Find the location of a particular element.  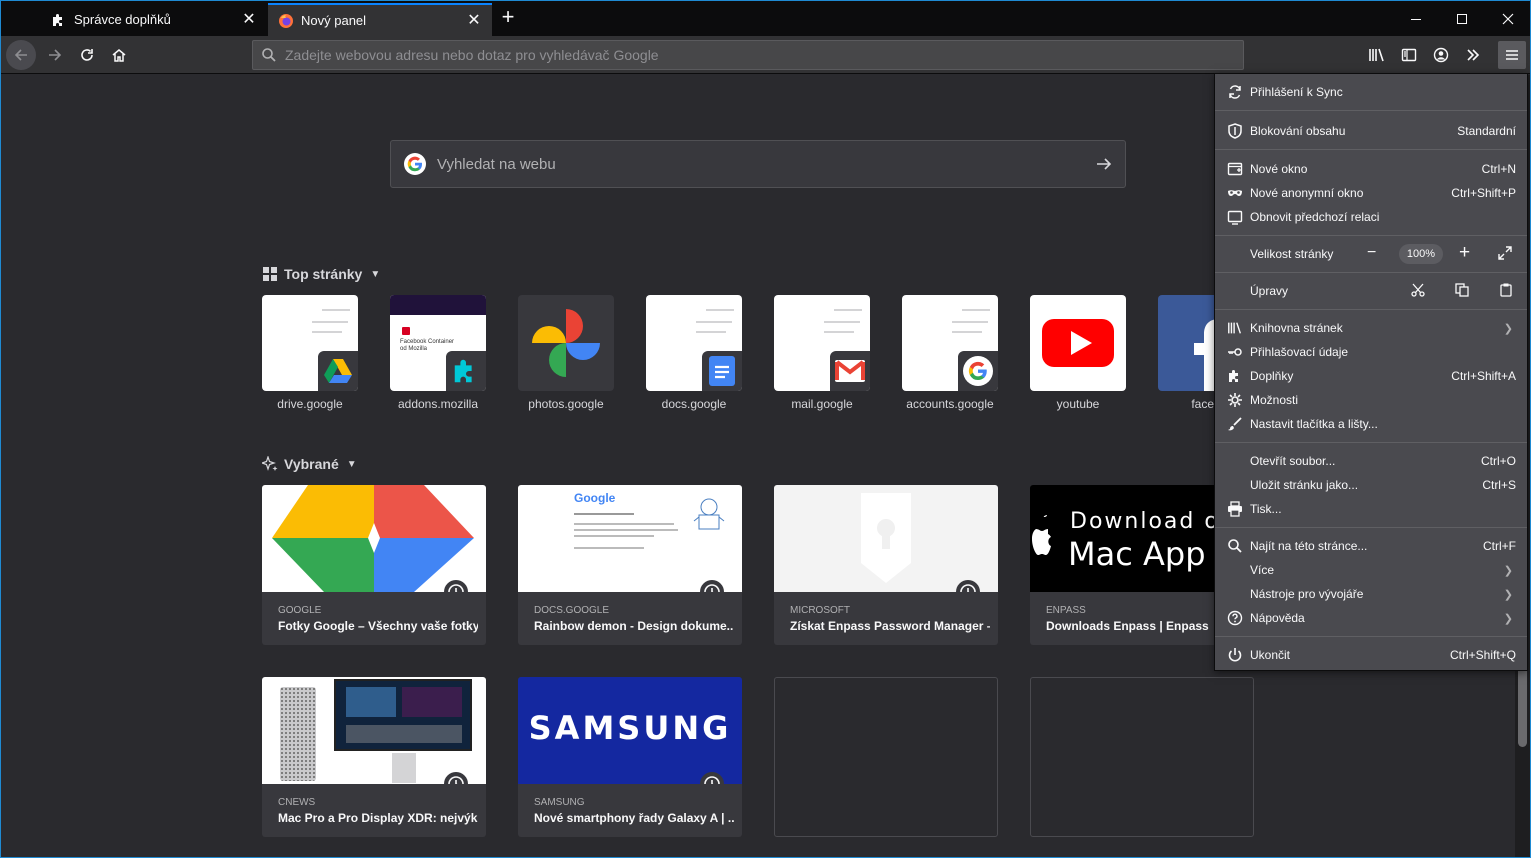

top-site-tile: photos.google is located at coordinates (566, 353).